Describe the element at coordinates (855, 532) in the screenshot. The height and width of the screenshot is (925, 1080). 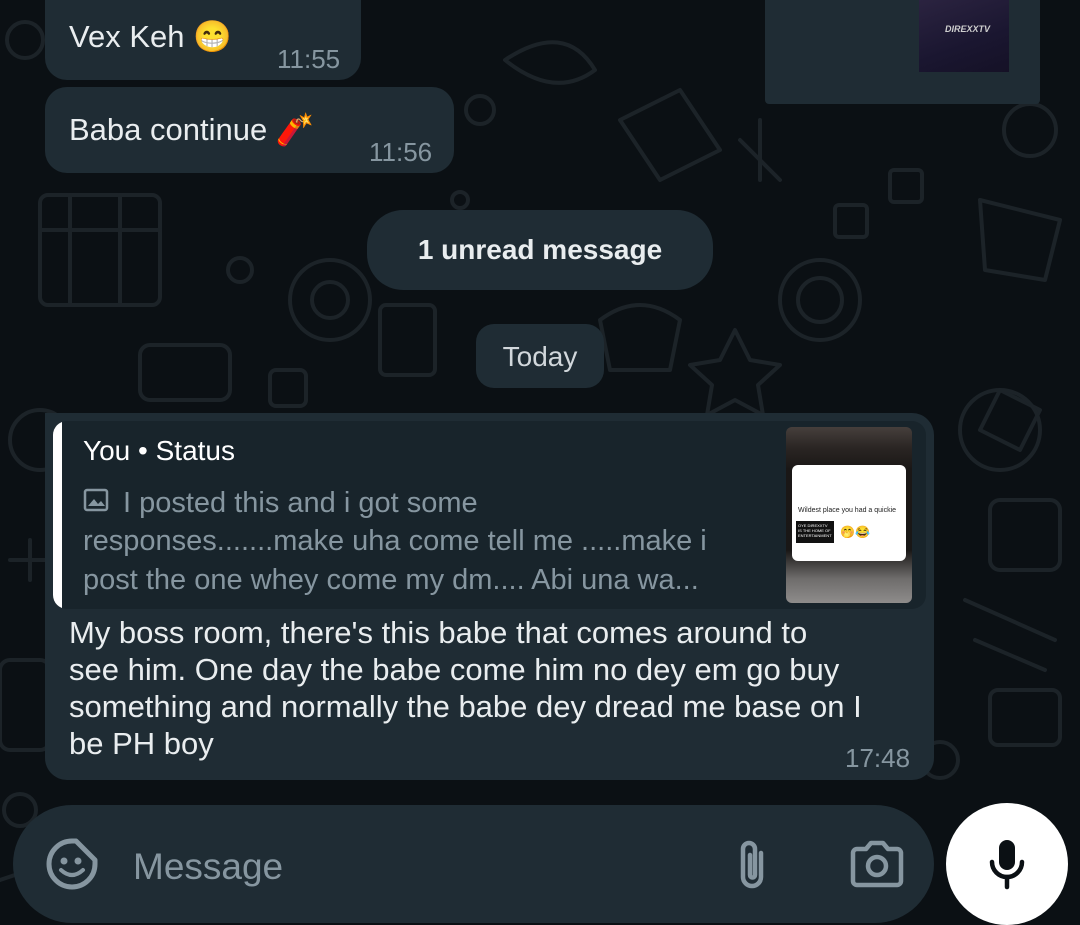
I see `thumbnail-emoji: 🤭😂` at that location.